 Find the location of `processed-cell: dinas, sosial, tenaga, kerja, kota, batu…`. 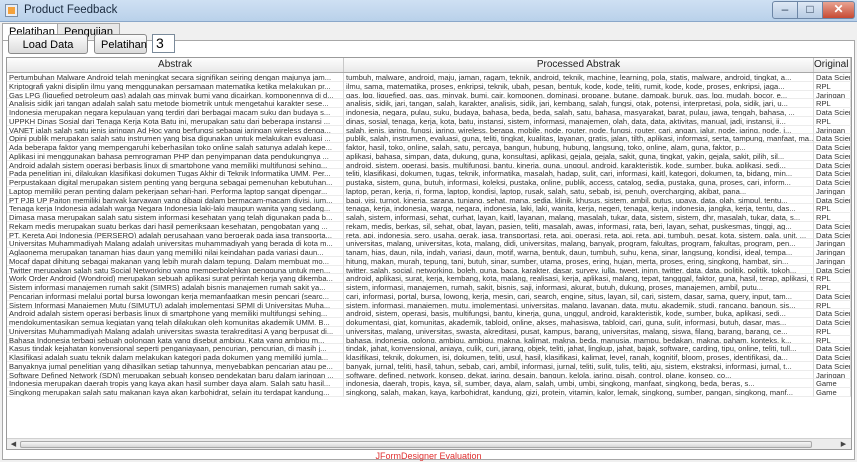

processed-cell: dinas, sosial, tenaga, kerja, kota, batu… is located at coordinates (579, 121).